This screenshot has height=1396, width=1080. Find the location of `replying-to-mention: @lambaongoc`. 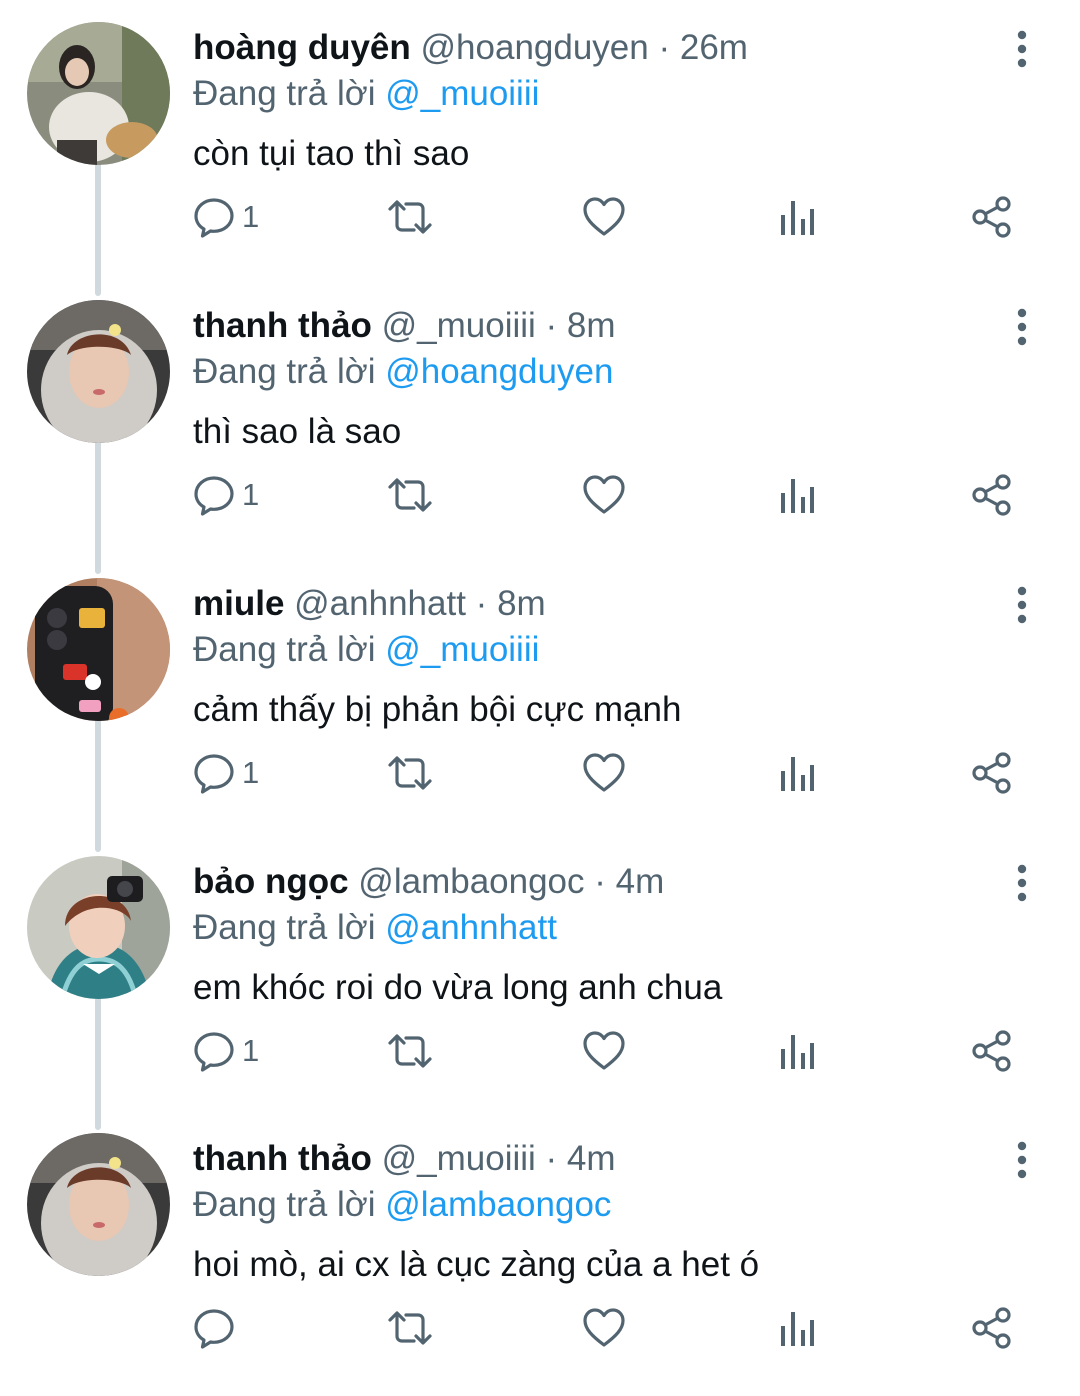

replying-to-mention: @lambaongoc is located at coordinates (498, 1204).